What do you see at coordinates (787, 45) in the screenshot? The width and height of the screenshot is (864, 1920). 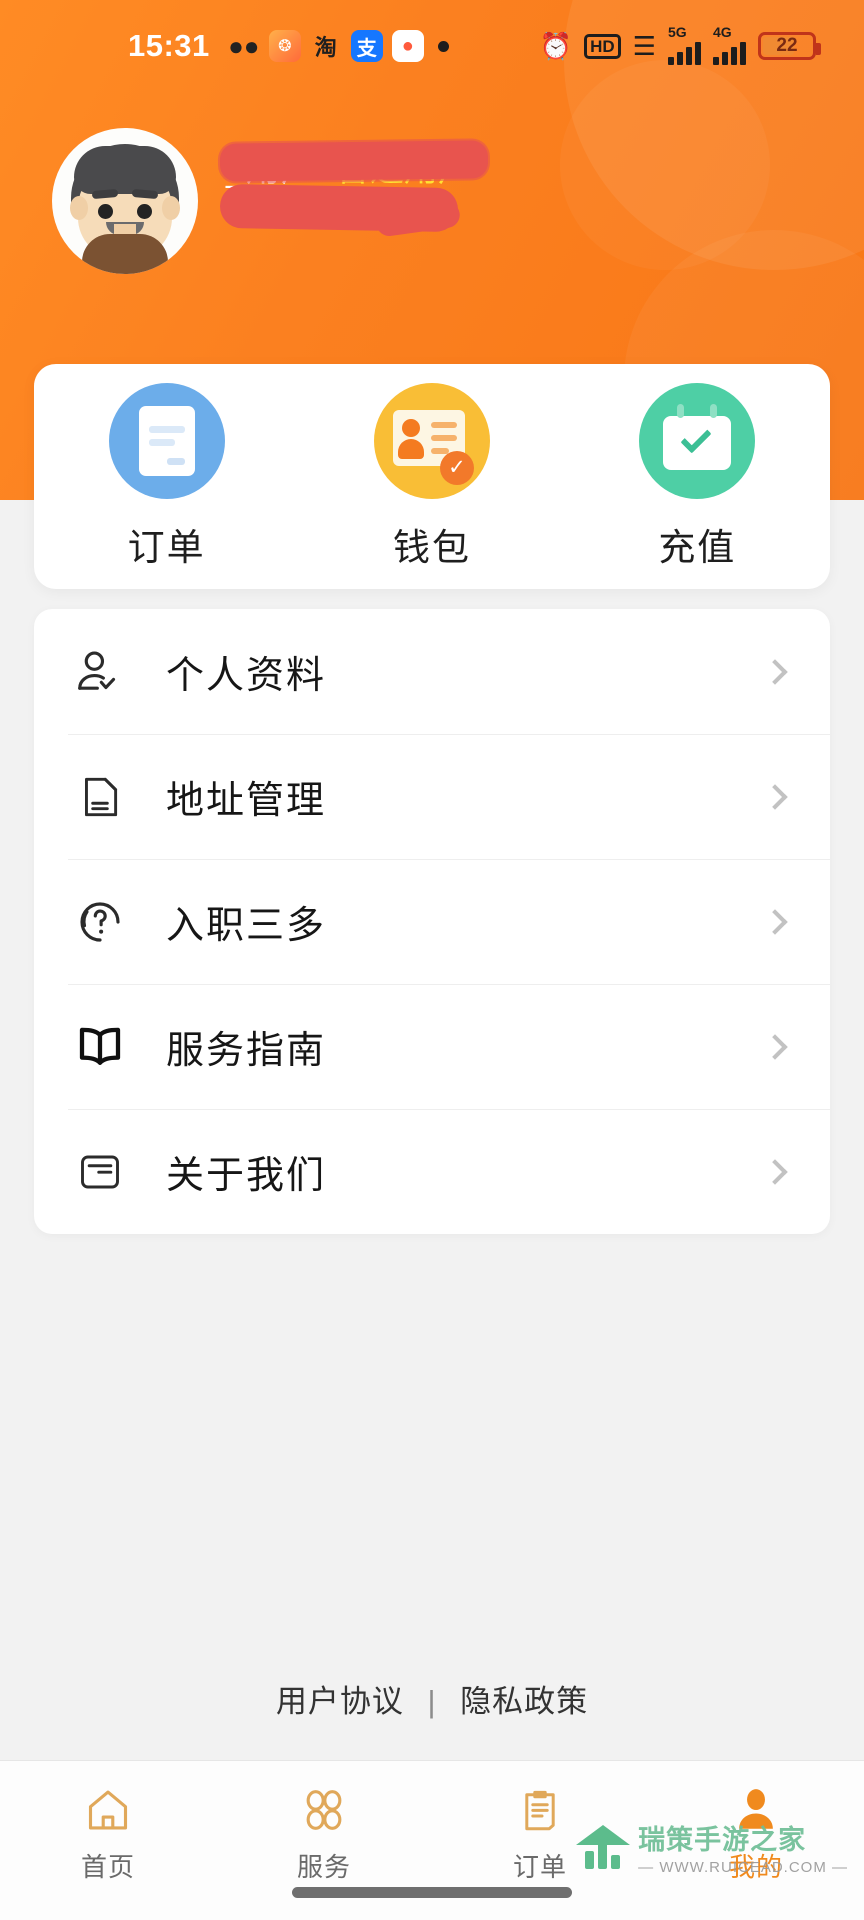 I see `battery-level: 22` at bounding box center [787, 45].